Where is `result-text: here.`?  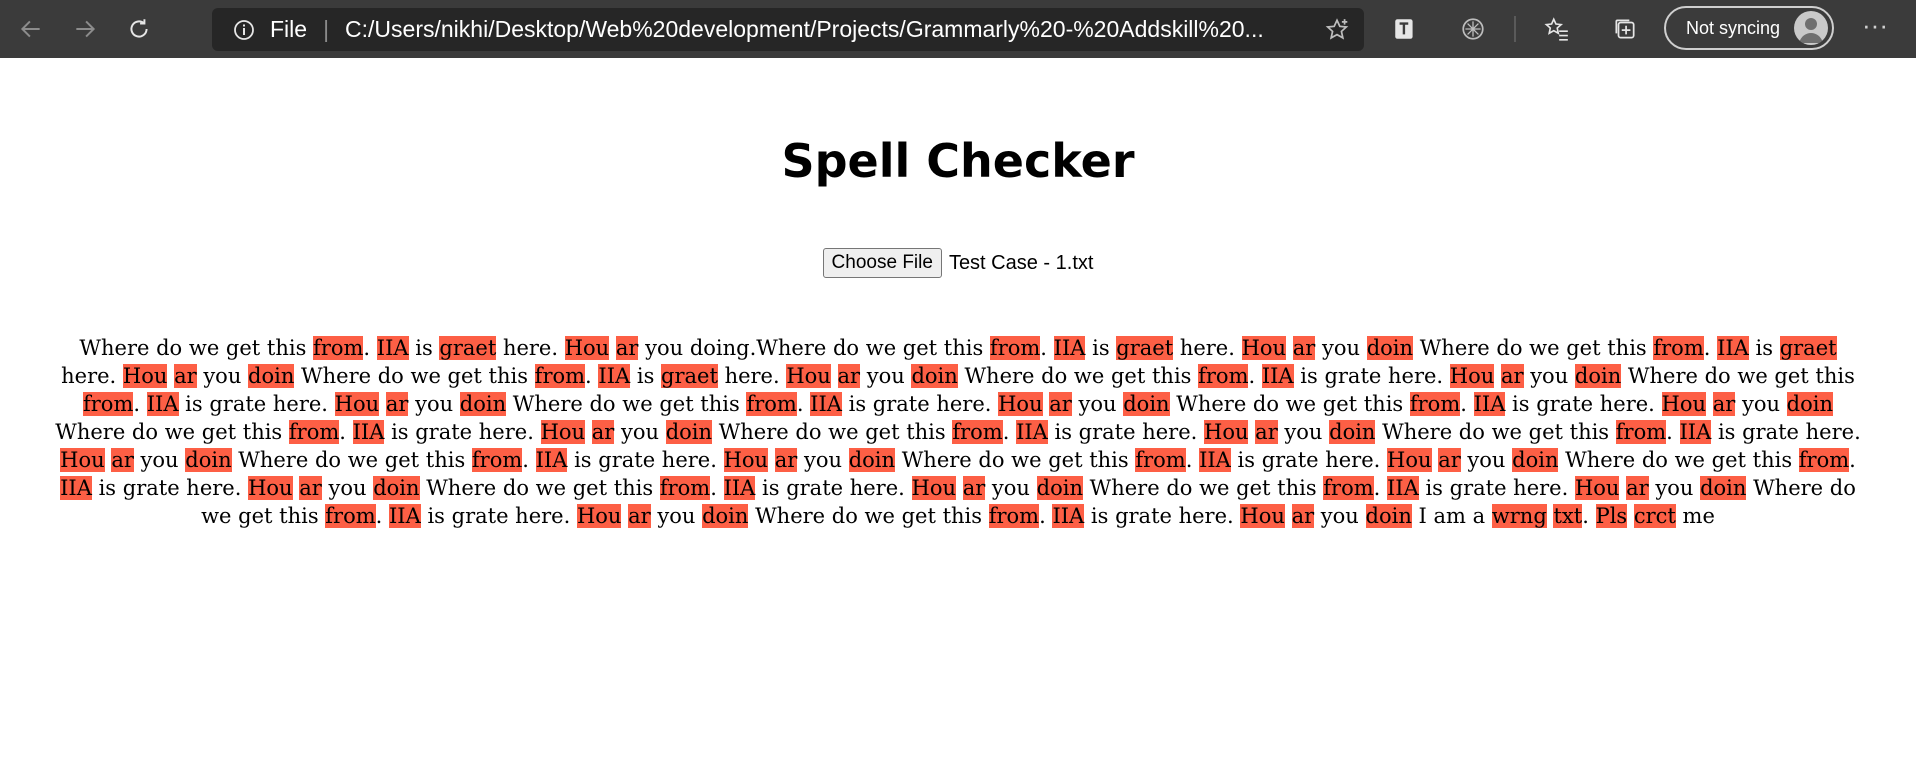 result-text: here. is located at coordinates (530, 348).